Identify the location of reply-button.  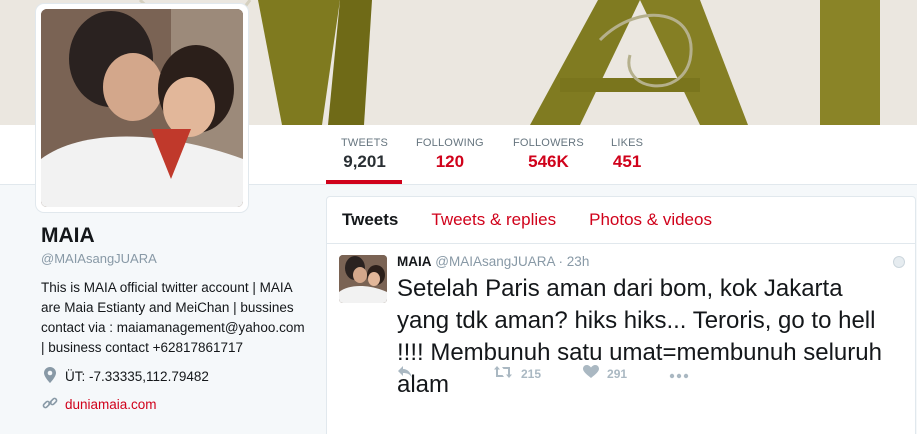
(409, 373).